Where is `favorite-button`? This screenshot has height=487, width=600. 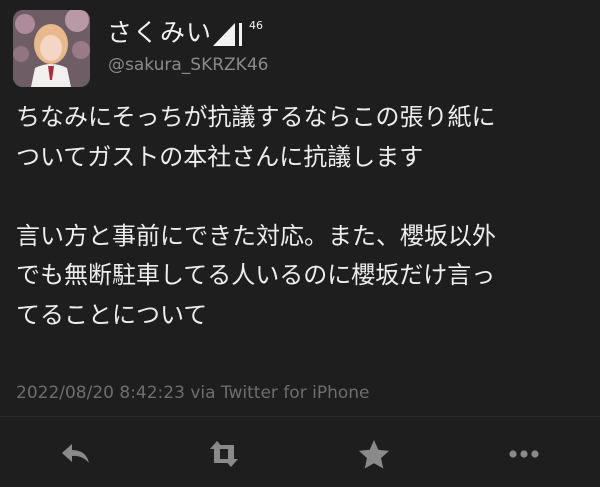 favorite-button is located at coordinates (374, 454).